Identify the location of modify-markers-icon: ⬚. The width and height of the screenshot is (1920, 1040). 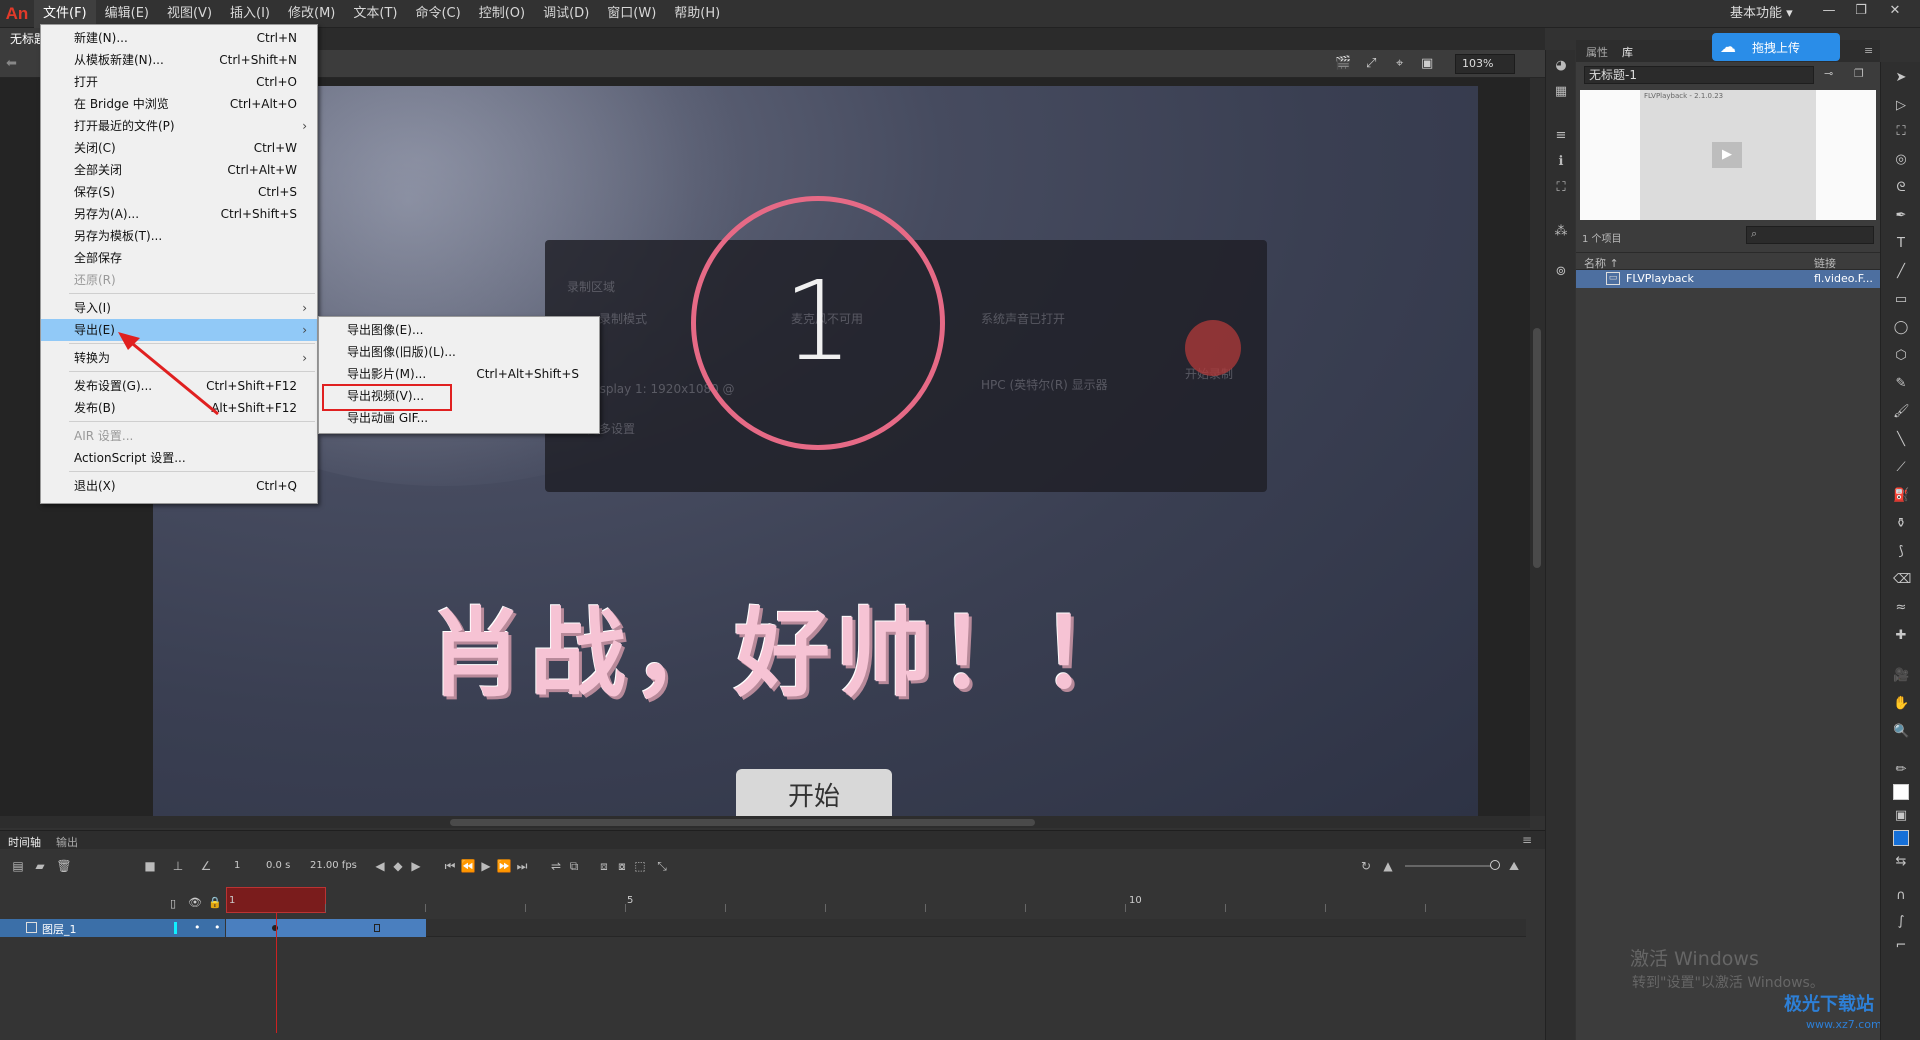
(640, 866).